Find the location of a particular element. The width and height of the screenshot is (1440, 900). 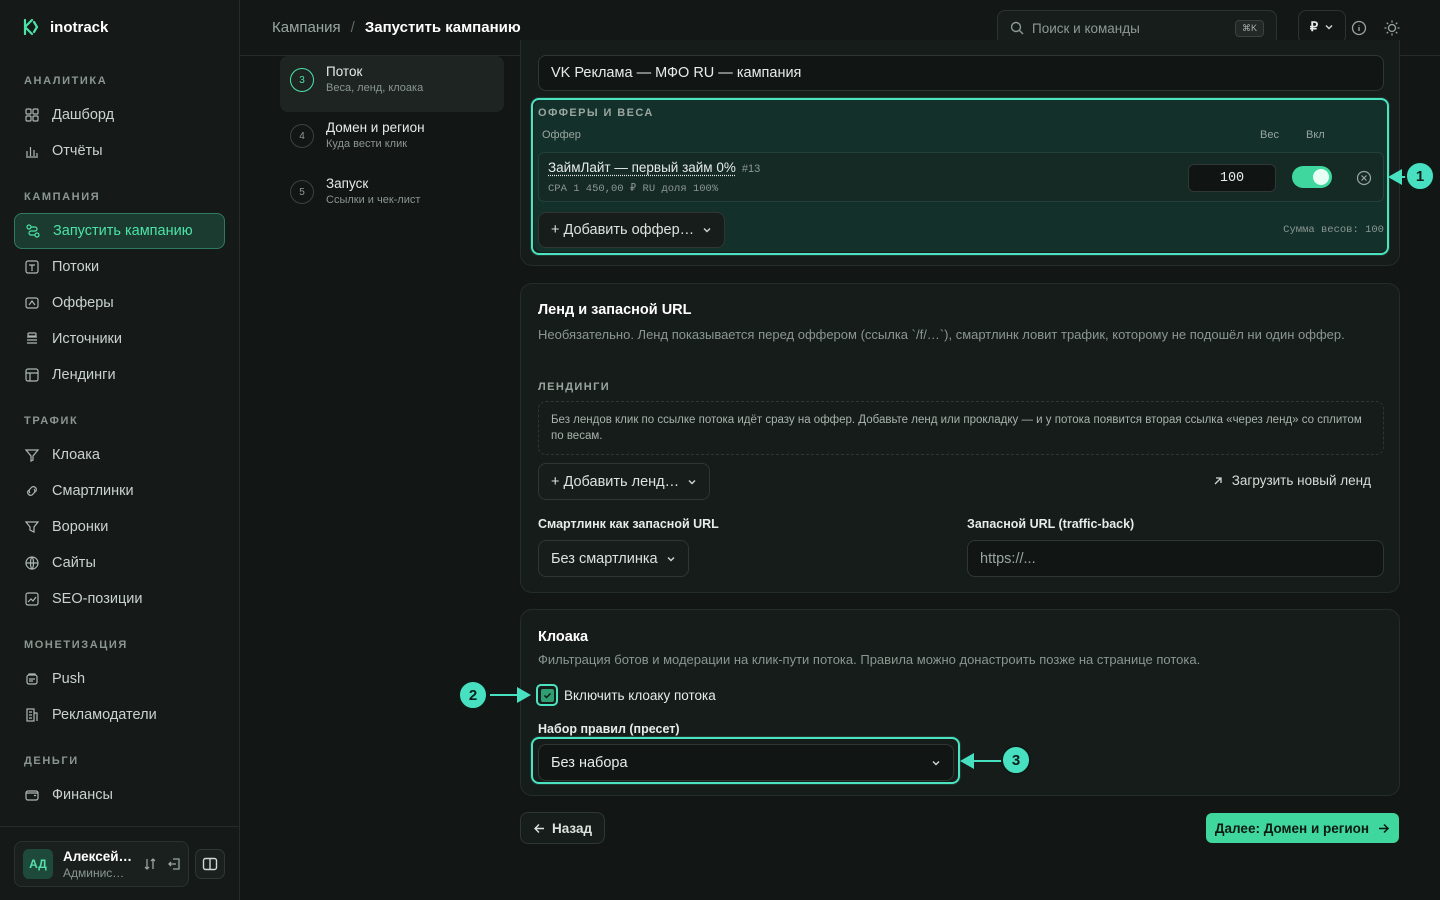

landings-section-title: ЛЕНДИНГИ is located at coordinates (574, 387).